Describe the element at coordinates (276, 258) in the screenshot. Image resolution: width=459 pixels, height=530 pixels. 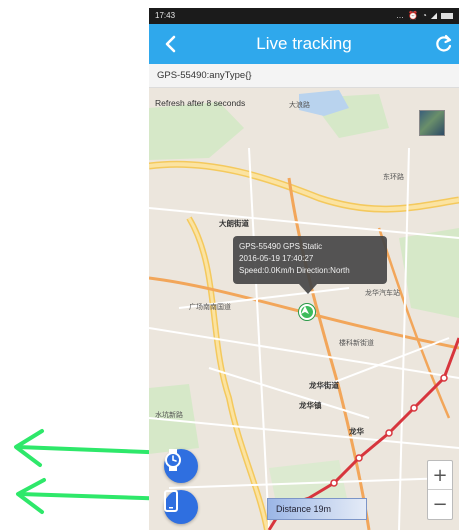
I see `popup-time-line: 2016-05-19 17:40:27` at that location.